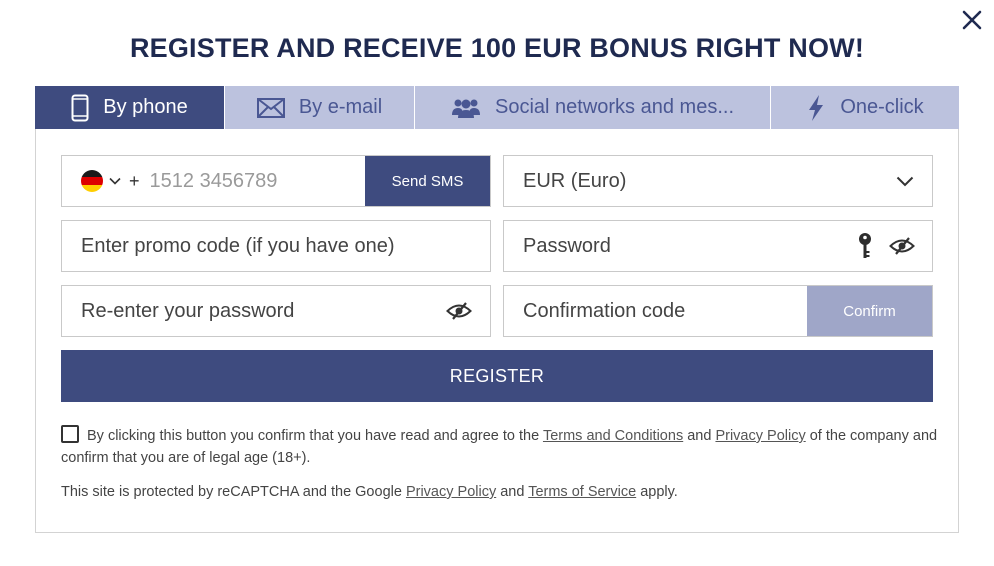 This screenshot has width=994, height=566. I want to click on phone-input, so click(244, 181).